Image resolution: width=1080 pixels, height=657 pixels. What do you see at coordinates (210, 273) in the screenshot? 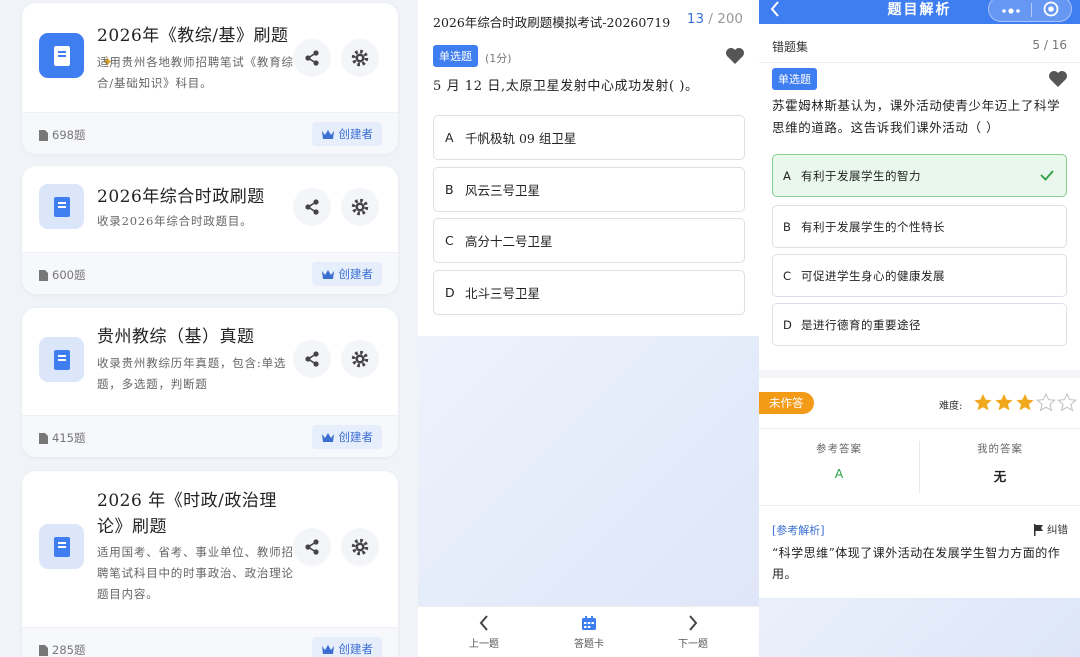
I see `bank-footer: 600题 创建者` at bounding box center [210, 273].